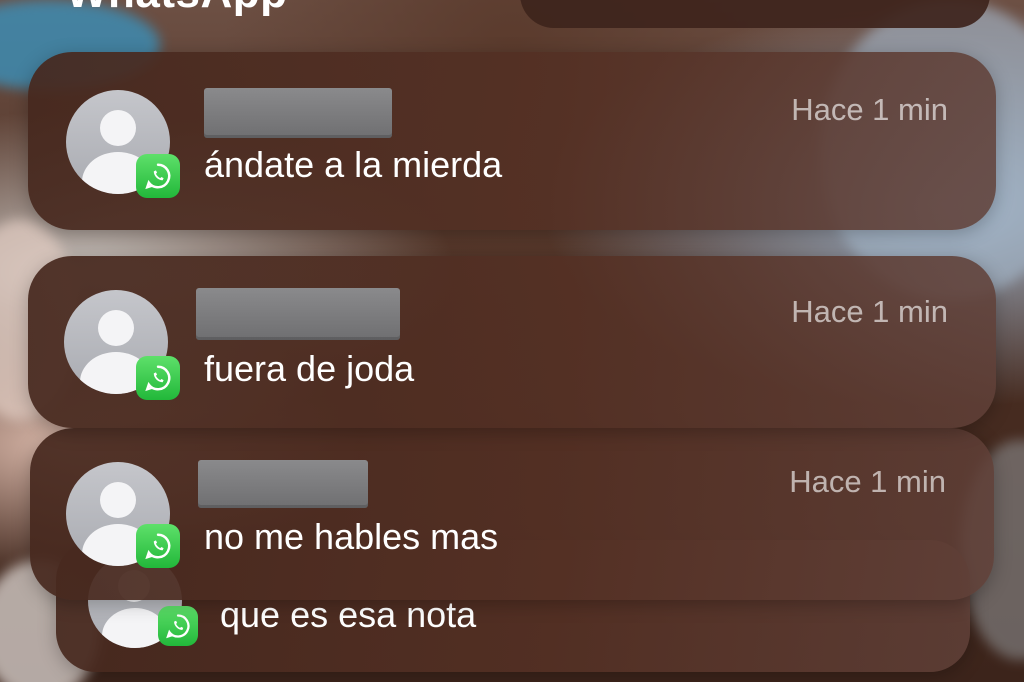 This screenshot has height=682, width=1024. I want to click on notification-message: no me hables mas, so click(351, 536).